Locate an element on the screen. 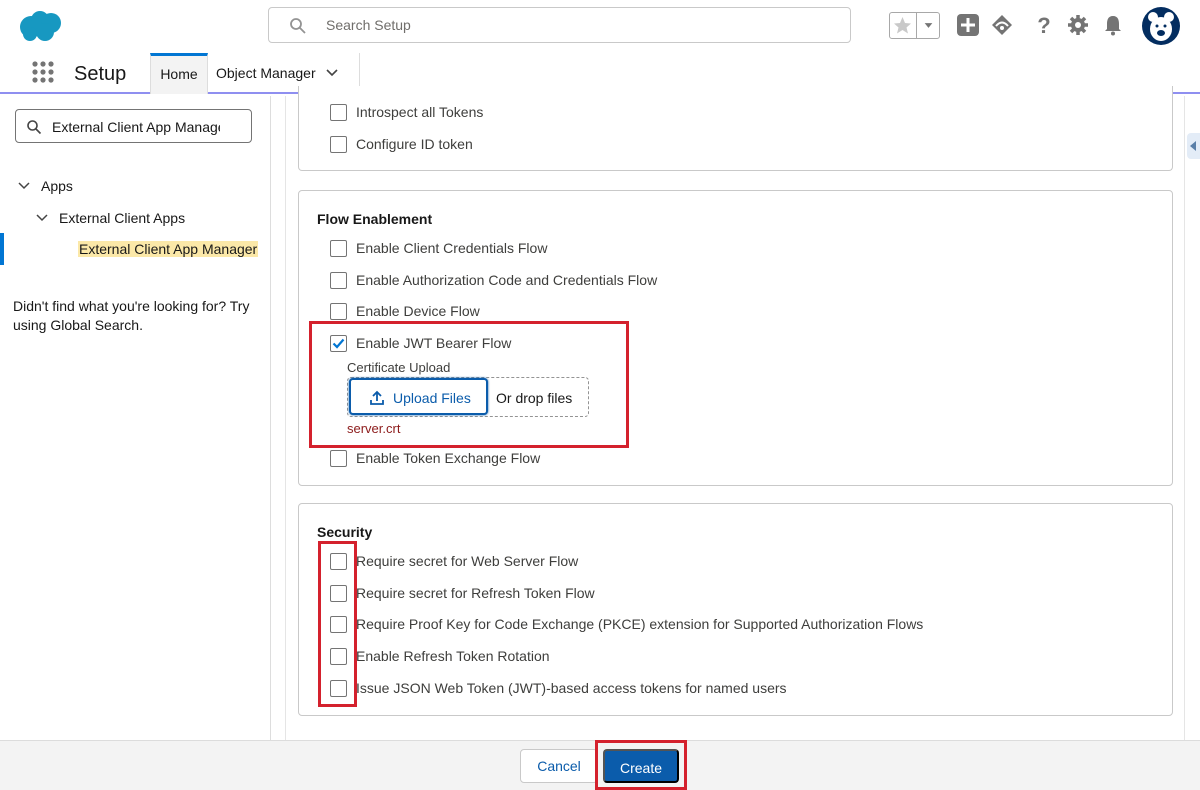 The image size is (1200, 790). bell-icon is located at coordinates (1113, 25).